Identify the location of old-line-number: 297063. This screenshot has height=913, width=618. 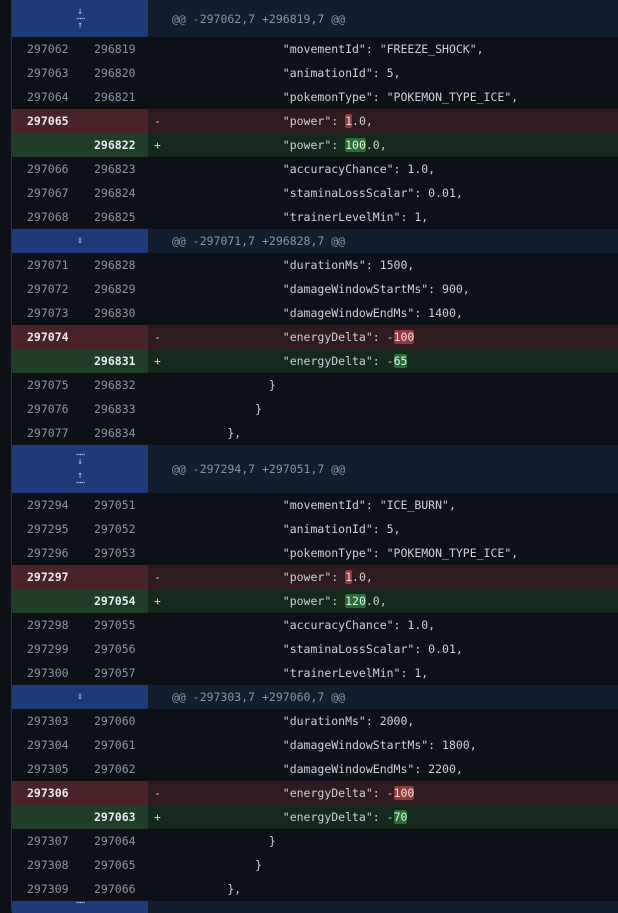
(46, 73).